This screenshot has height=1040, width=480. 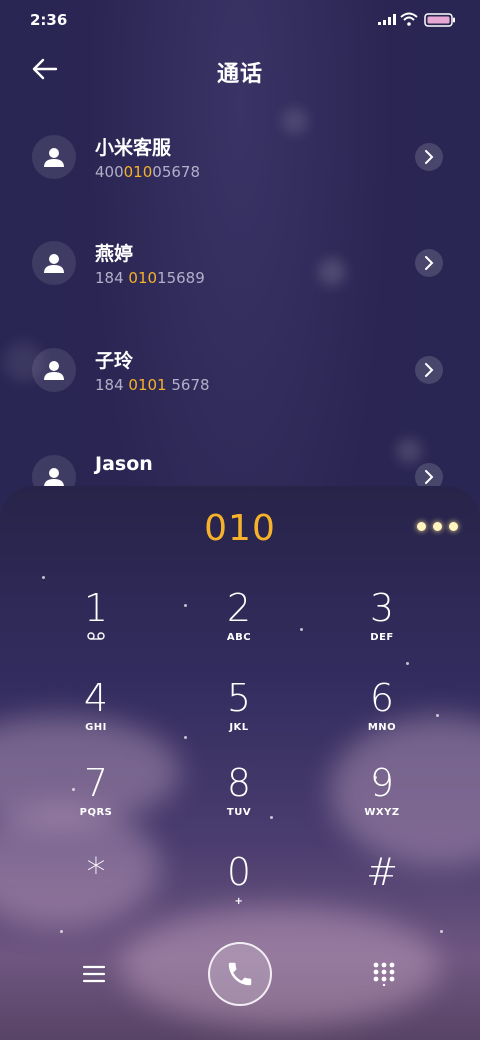 I want to click on key-9: 9 WXYZ, so click(x=382, y=801).